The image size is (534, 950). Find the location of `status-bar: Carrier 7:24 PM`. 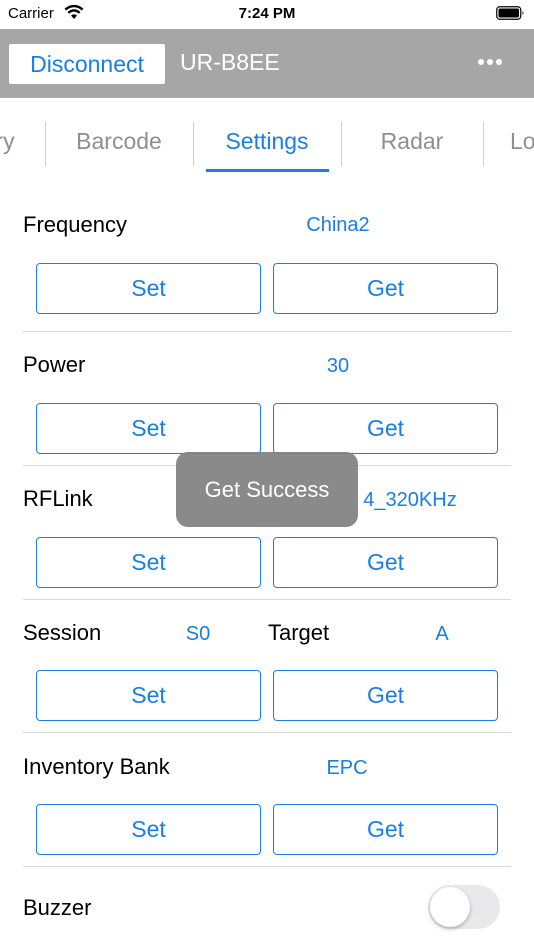

status-bar: Carrier 7:24 PM is located at coordinates (267, 14).